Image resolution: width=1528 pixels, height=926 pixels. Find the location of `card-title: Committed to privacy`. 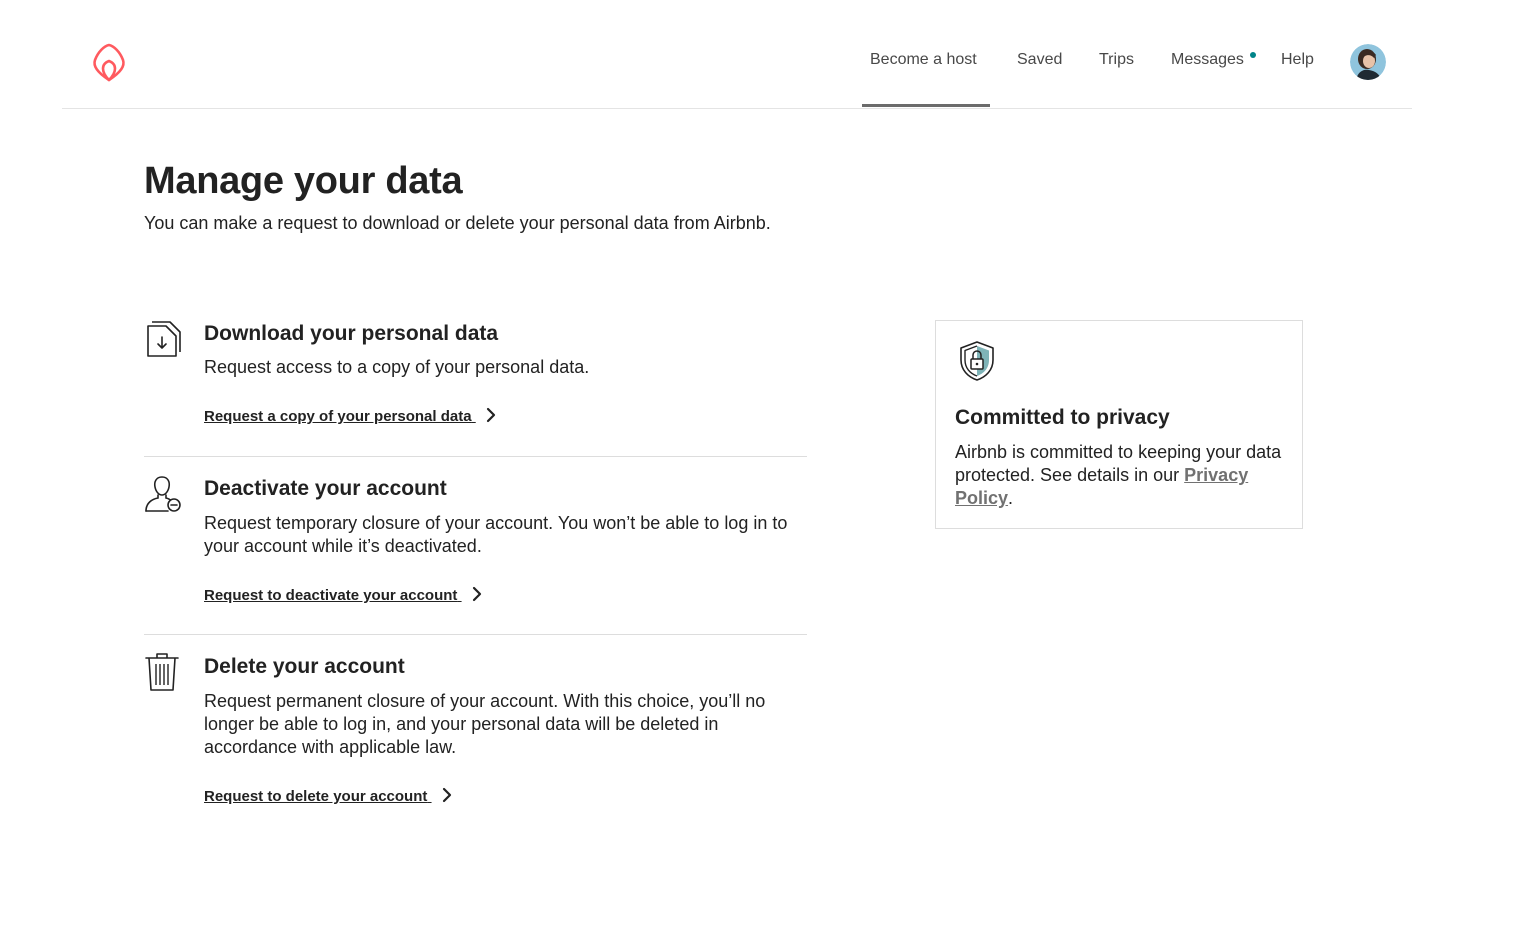

card-title: Committed to privacy is located at coordinates (1062, 417).